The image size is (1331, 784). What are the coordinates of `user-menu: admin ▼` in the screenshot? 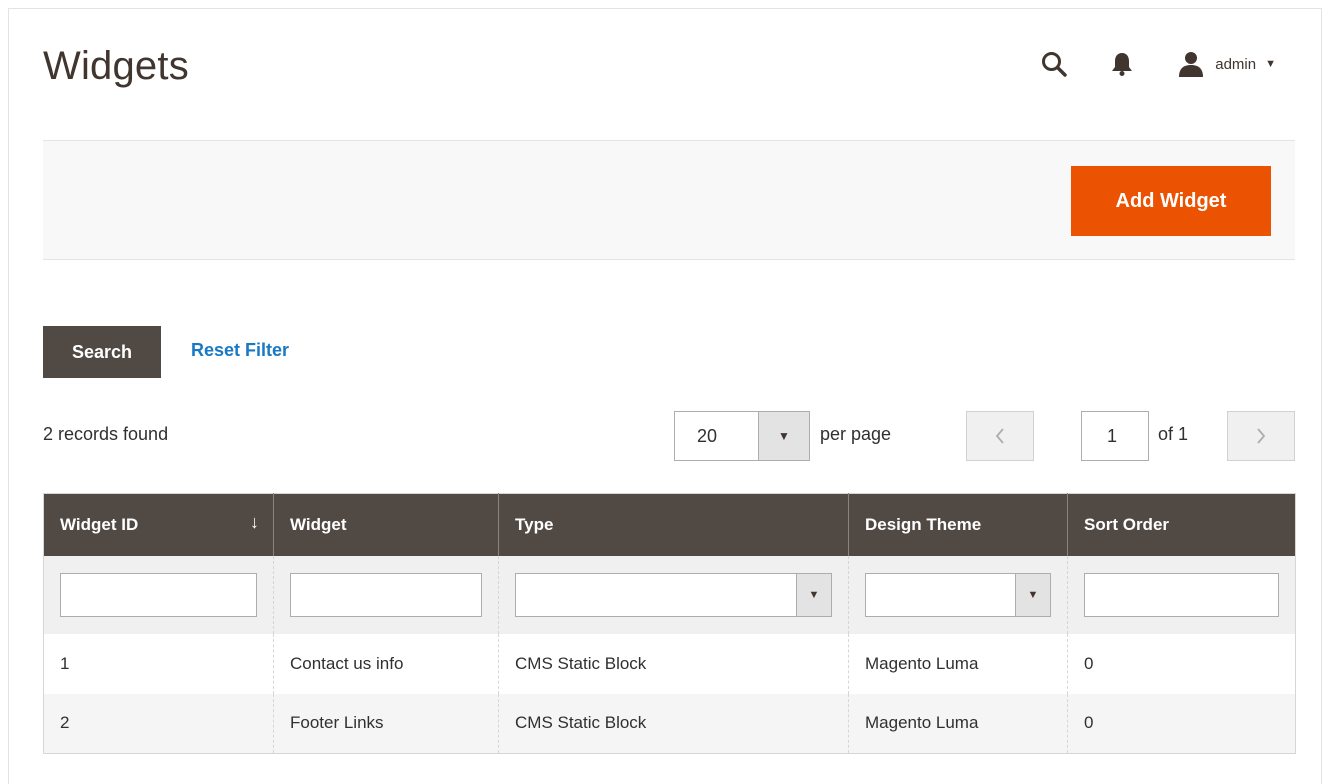 It's located at (1227, 64).